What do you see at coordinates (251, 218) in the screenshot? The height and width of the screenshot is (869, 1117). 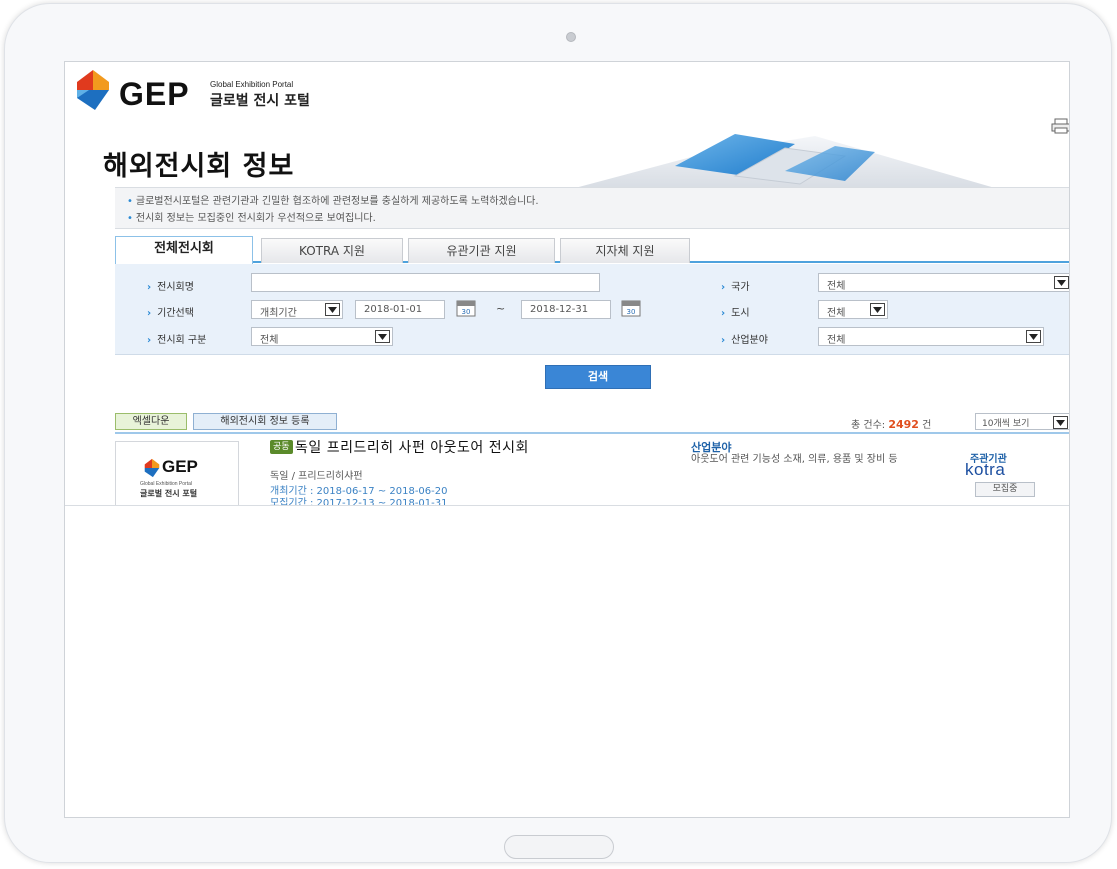 I see `notice-line: • 전시회 정보는 모집중인 전시회가 우선적으로 보여집니다.` at bounding box center [251, 218].